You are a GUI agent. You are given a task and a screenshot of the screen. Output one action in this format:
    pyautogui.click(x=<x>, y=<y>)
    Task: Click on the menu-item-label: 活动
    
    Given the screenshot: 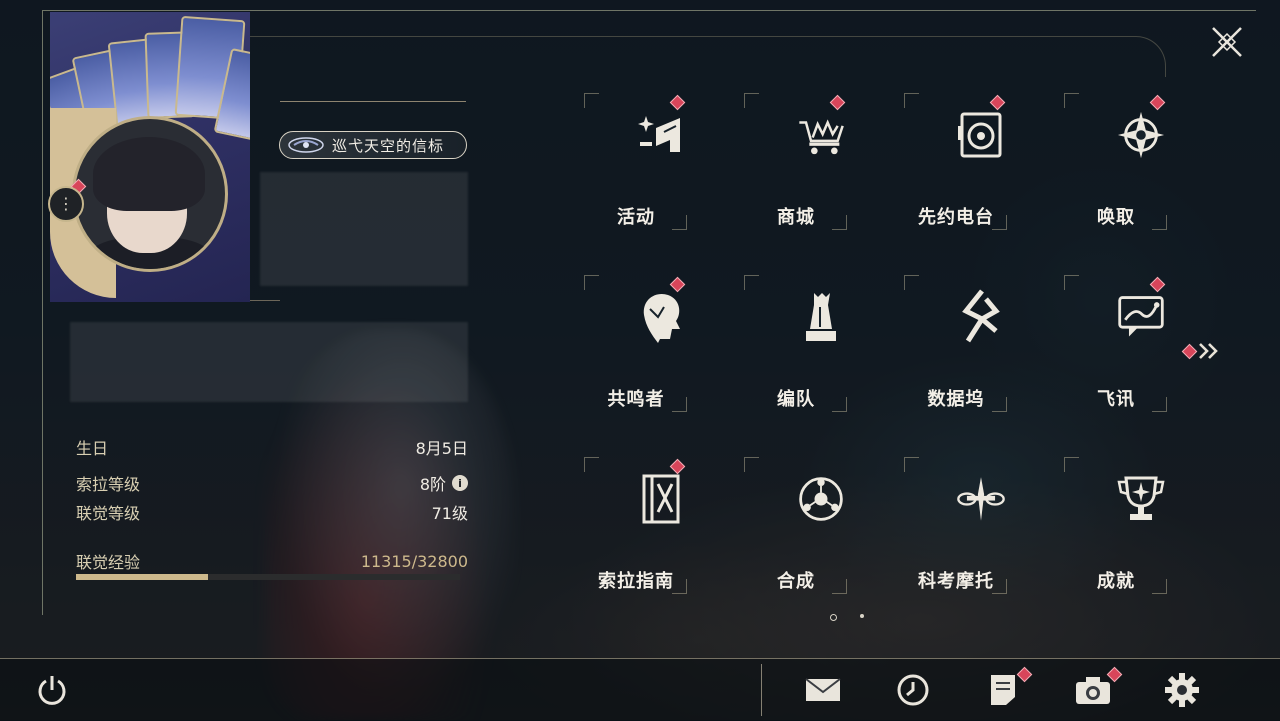 What is the action you would take?
    pyautogui.click(x=636, y=217)
    